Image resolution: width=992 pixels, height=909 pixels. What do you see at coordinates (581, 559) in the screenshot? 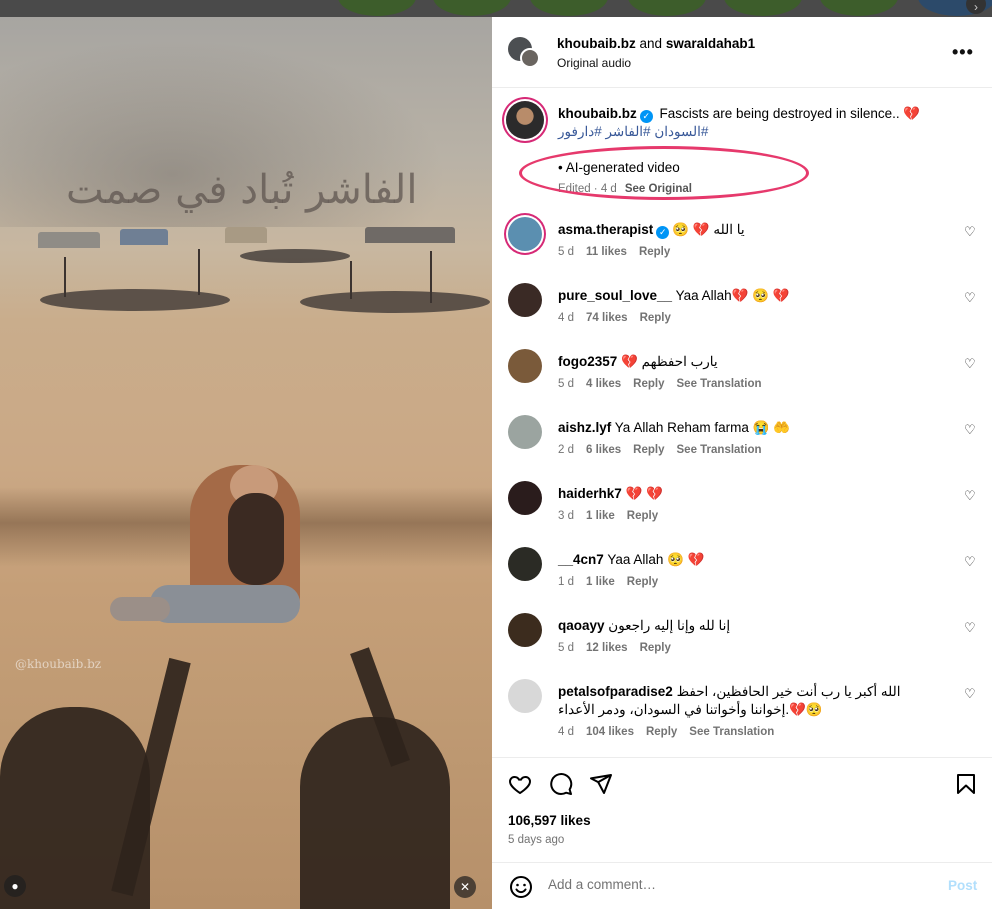
I see `commenter-username: __4cn7` at bounding box center [581, 559].